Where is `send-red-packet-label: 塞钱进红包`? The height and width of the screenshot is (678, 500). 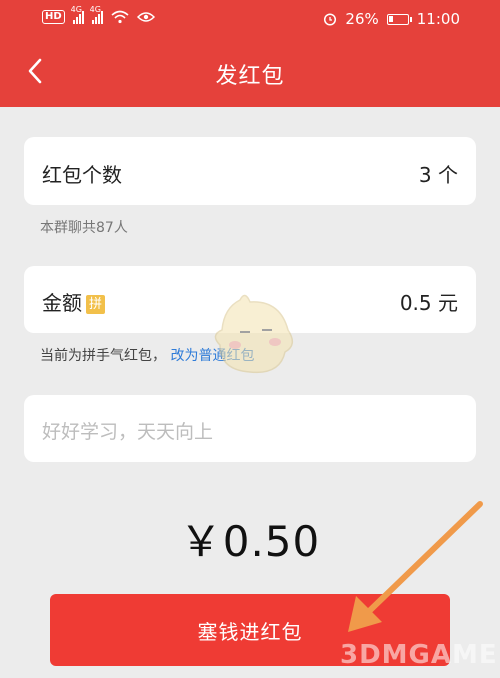
send-red-packet-label: 塞钱进红包 is located at coordinates (250, 631).